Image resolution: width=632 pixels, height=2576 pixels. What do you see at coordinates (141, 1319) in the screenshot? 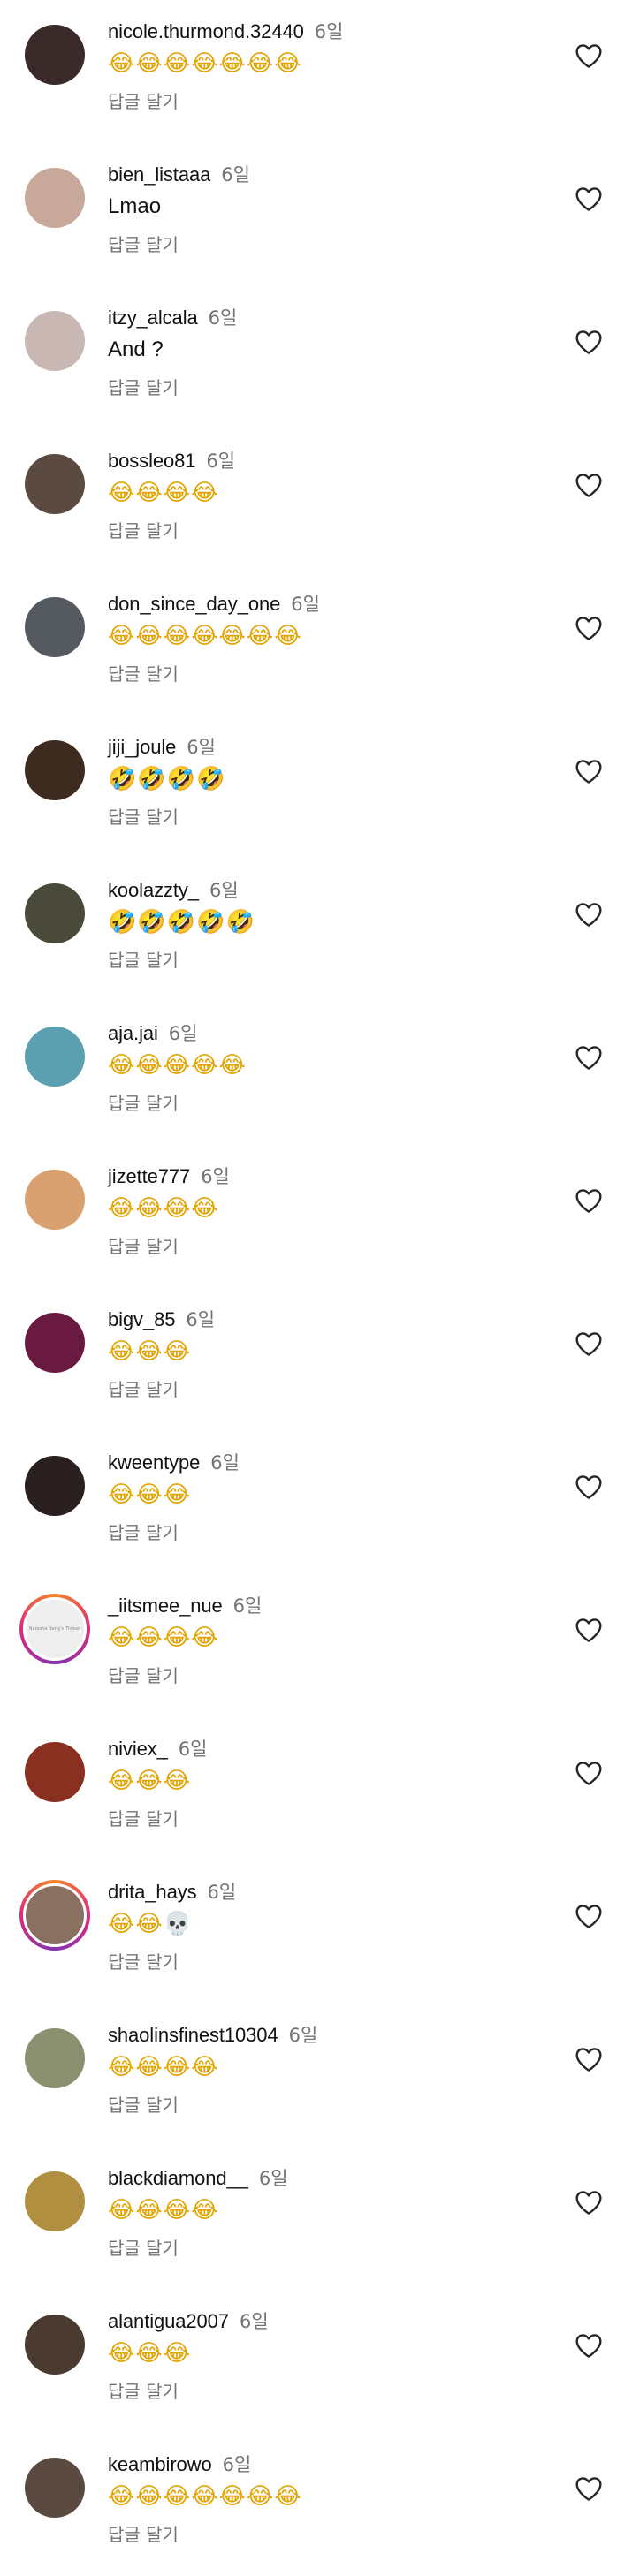
I see `comment-username: bigv_85` at bounding box center [141, 1319].